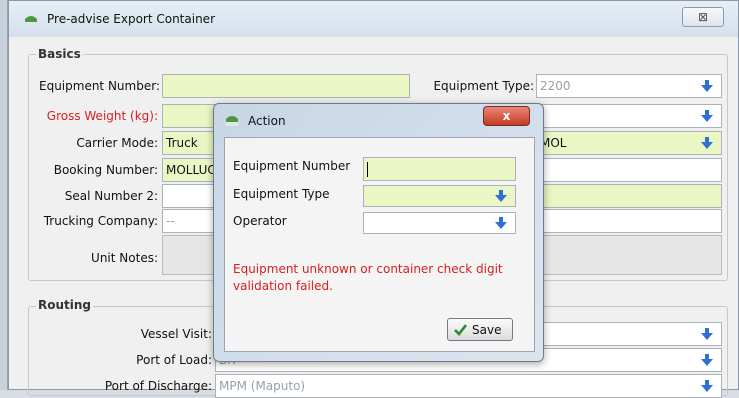 Image resolution: width=739 pixels, height=398 pixels. What do you see at coordinates (102, 116) in the screenshot?
I see `gross-weight-label: Gross Weight (kg):` at bounding box center [102, 116].